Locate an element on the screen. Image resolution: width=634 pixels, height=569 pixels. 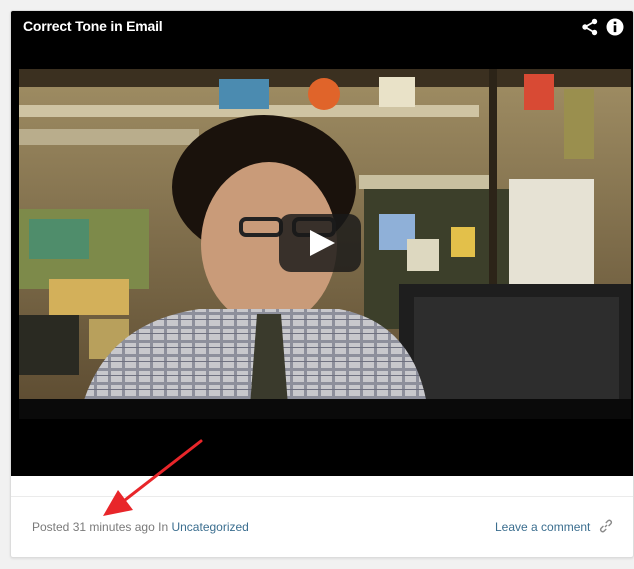
info-icon is located at coordinates (615, 27).